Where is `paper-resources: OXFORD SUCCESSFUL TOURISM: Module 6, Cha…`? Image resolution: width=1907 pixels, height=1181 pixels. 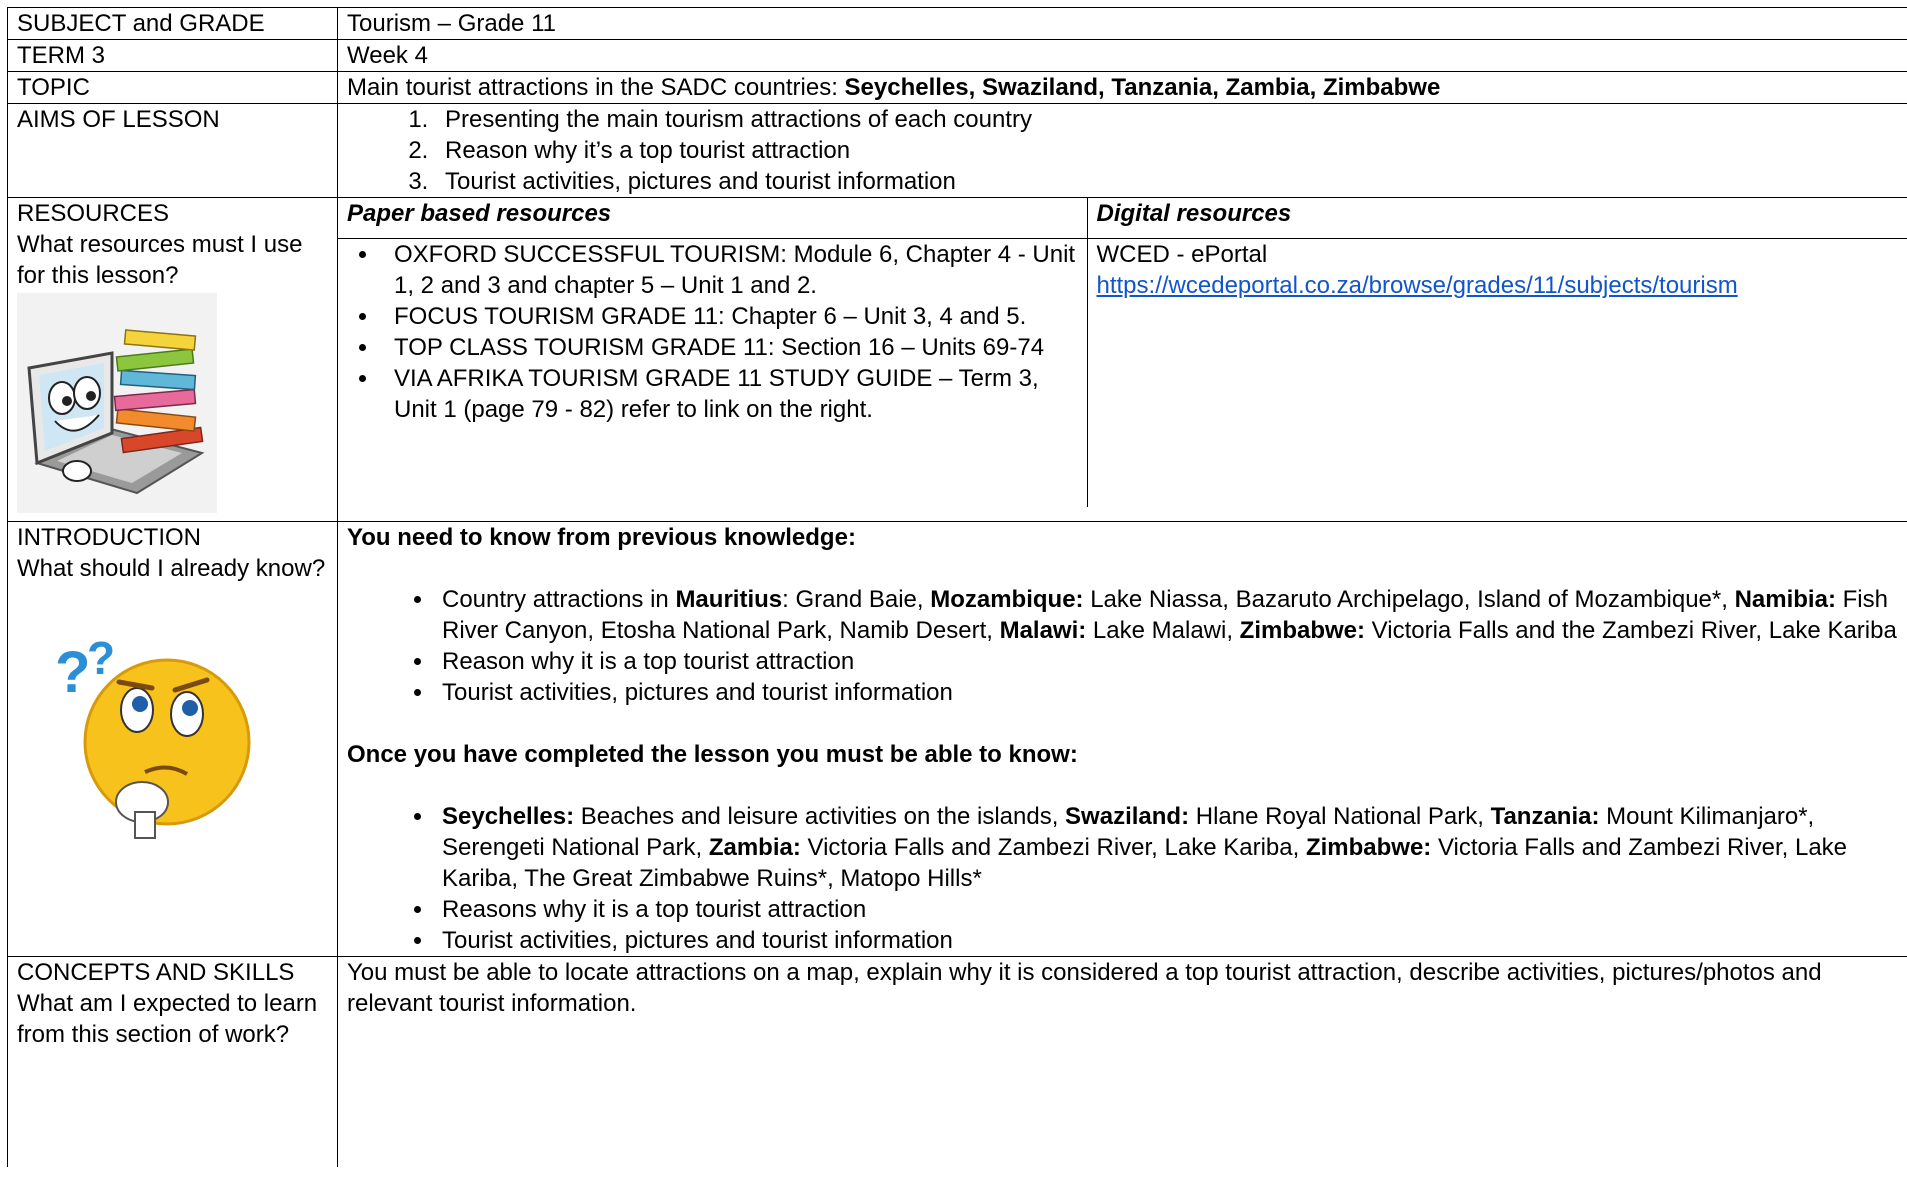
paper-resources: OXFORD SUCCESSFUL TOURISM: Module 6, Cha… is located at coordinates (713, 372).